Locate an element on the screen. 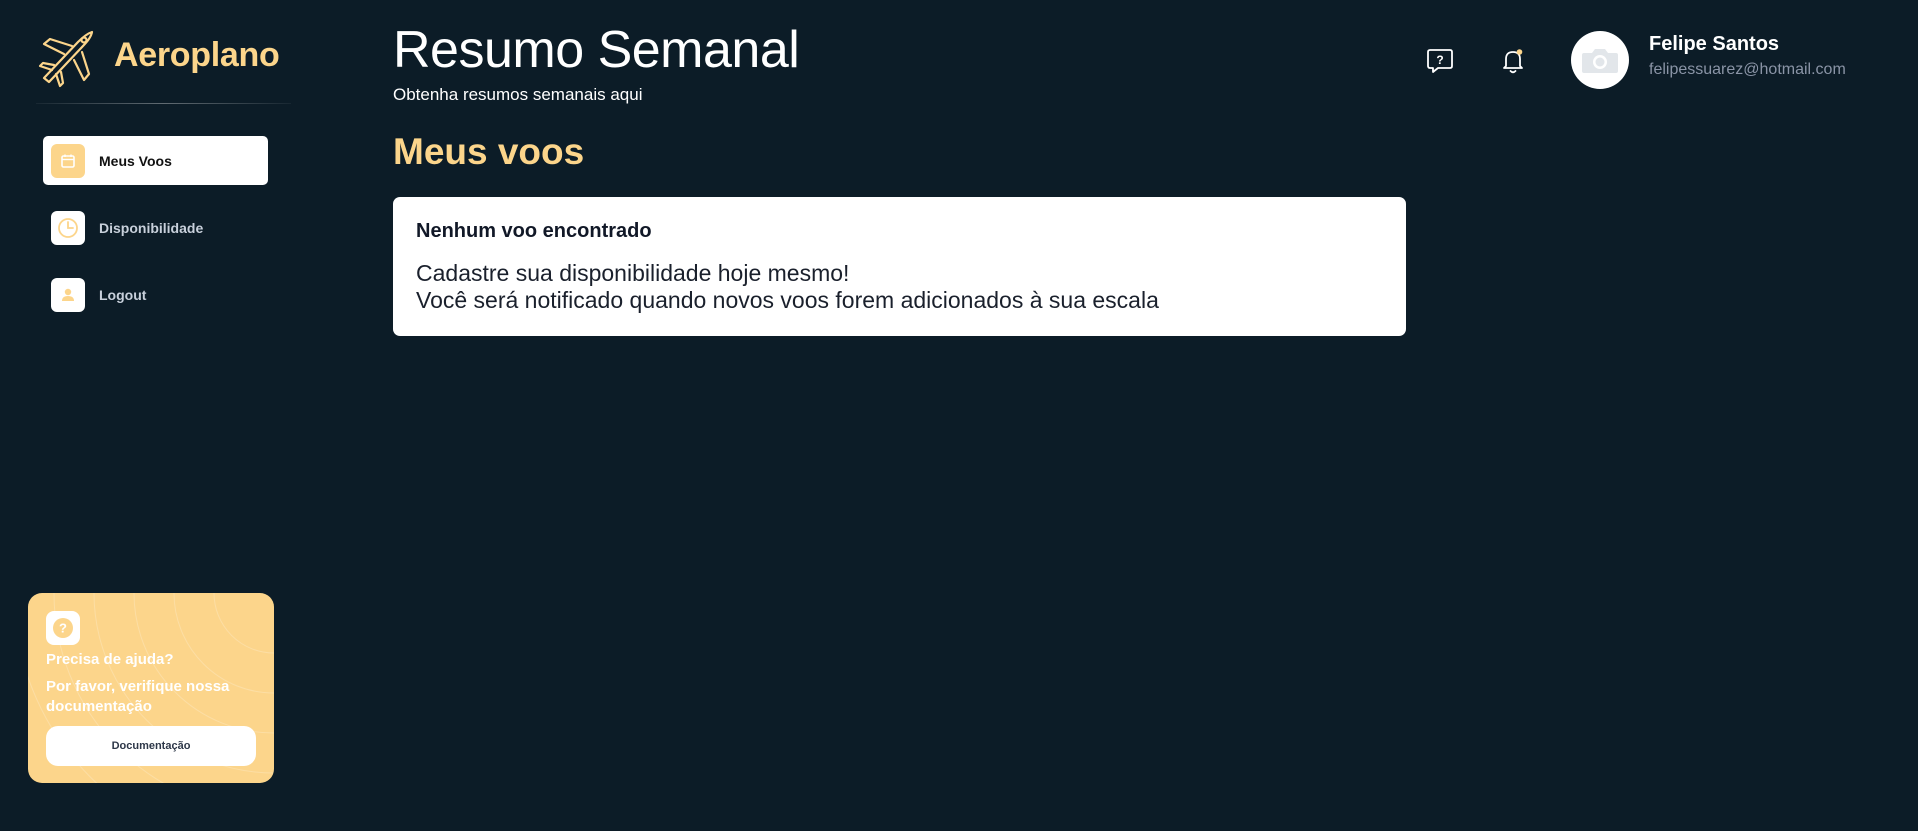 This screenshot has height=831, width=1918. sidebar-item-meus-voos: Meus Voos is located at coordinates (155, 160).